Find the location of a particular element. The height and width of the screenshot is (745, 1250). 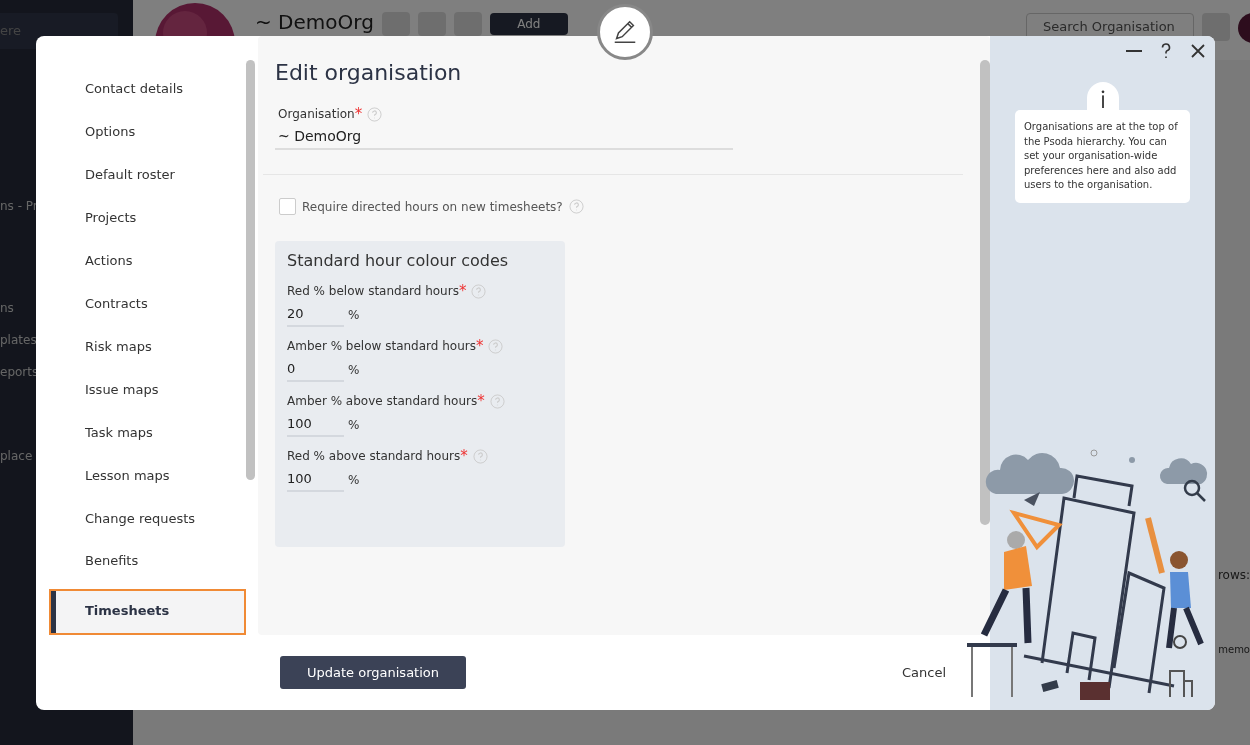

number-input: 20 is located at coordinates (315, 315).